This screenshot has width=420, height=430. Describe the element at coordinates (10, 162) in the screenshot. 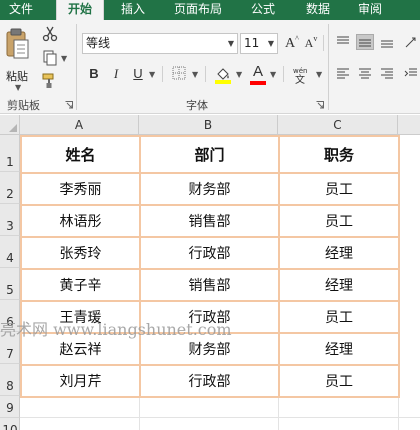

I see `row-number: 1` at that location.